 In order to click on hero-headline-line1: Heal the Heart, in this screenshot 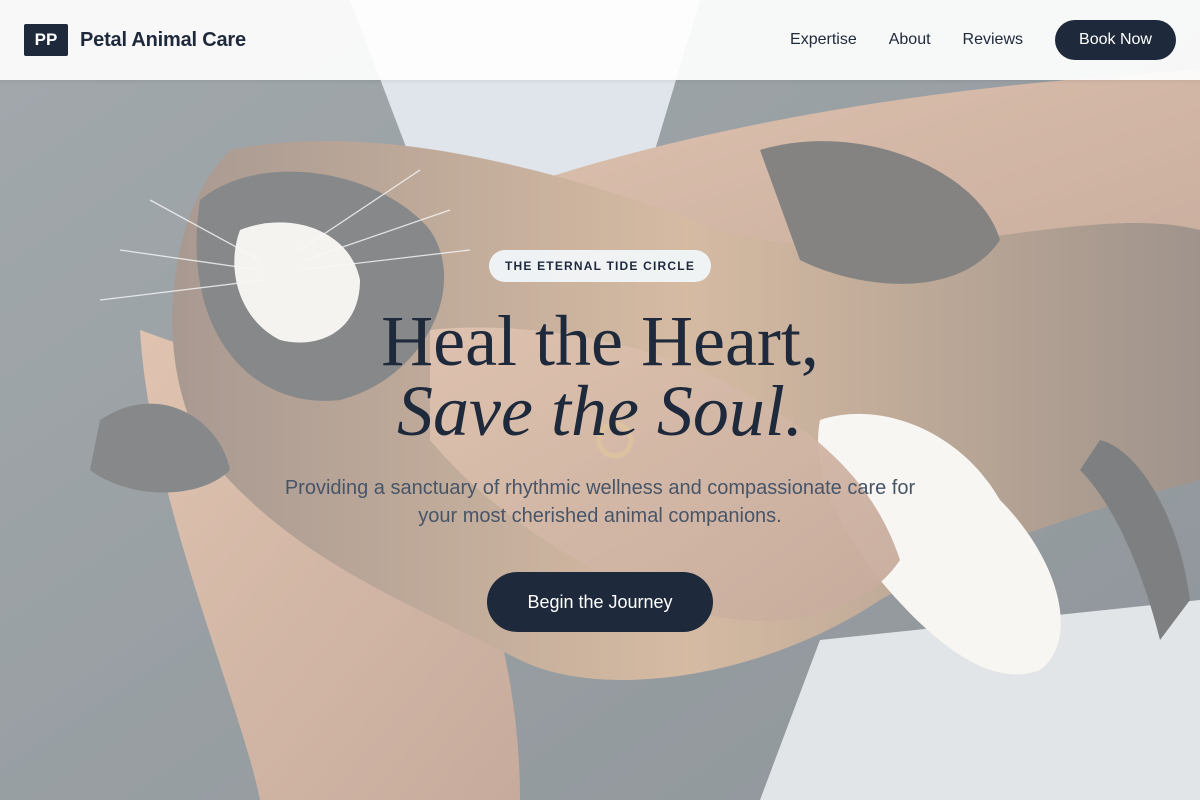, I will do `click(600, 341)`.